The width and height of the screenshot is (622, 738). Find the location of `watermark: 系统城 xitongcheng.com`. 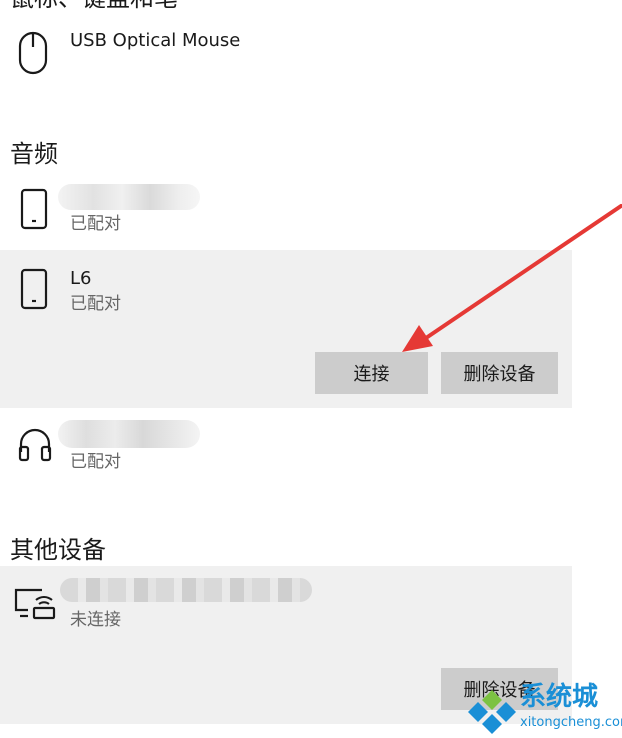

watermark: 系统城 xitongcheng.com is located at coordinates (544, 708).